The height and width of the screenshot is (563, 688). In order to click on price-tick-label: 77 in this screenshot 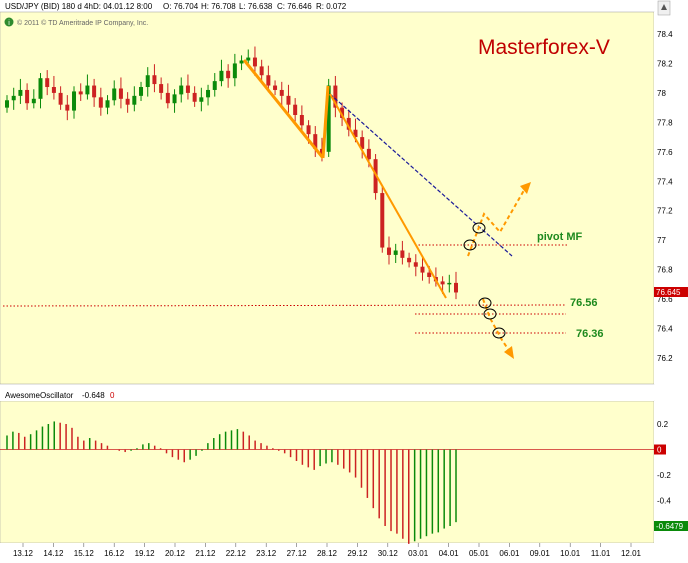, I will do `click(661, 240)`.